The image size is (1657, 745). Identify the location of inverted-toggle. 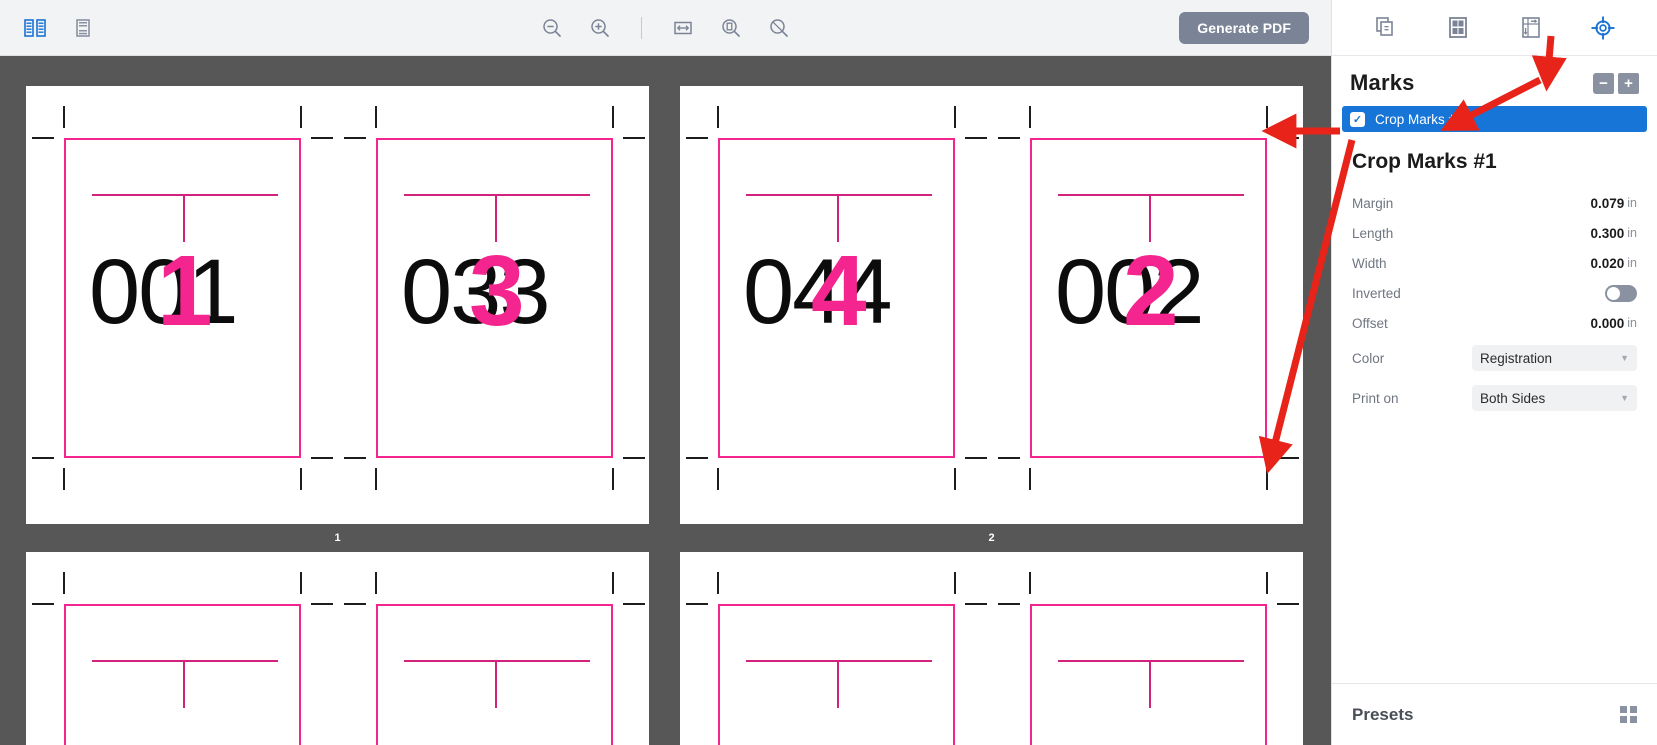
(1621, 293).